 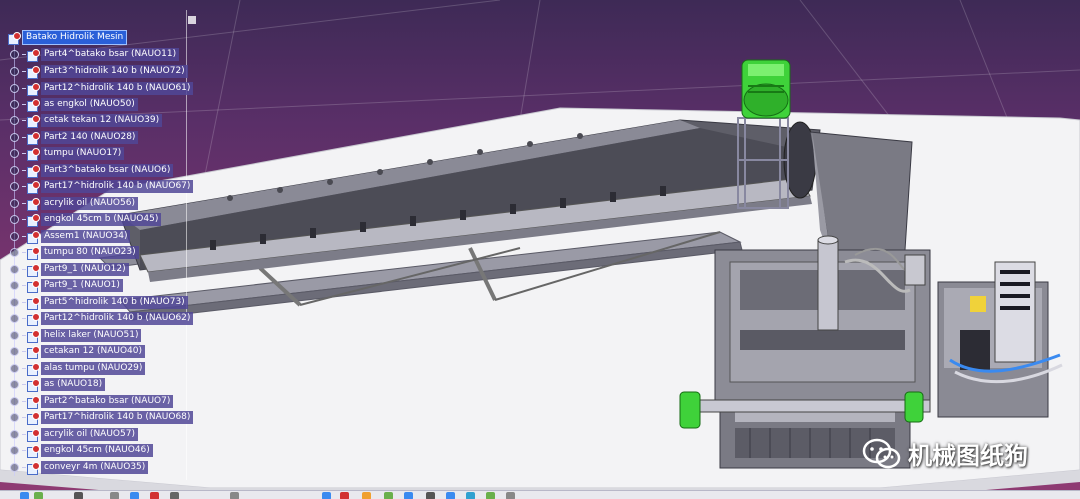 I want to click on tree-item-label: as (NAUO18), so click(x=73, y=384).